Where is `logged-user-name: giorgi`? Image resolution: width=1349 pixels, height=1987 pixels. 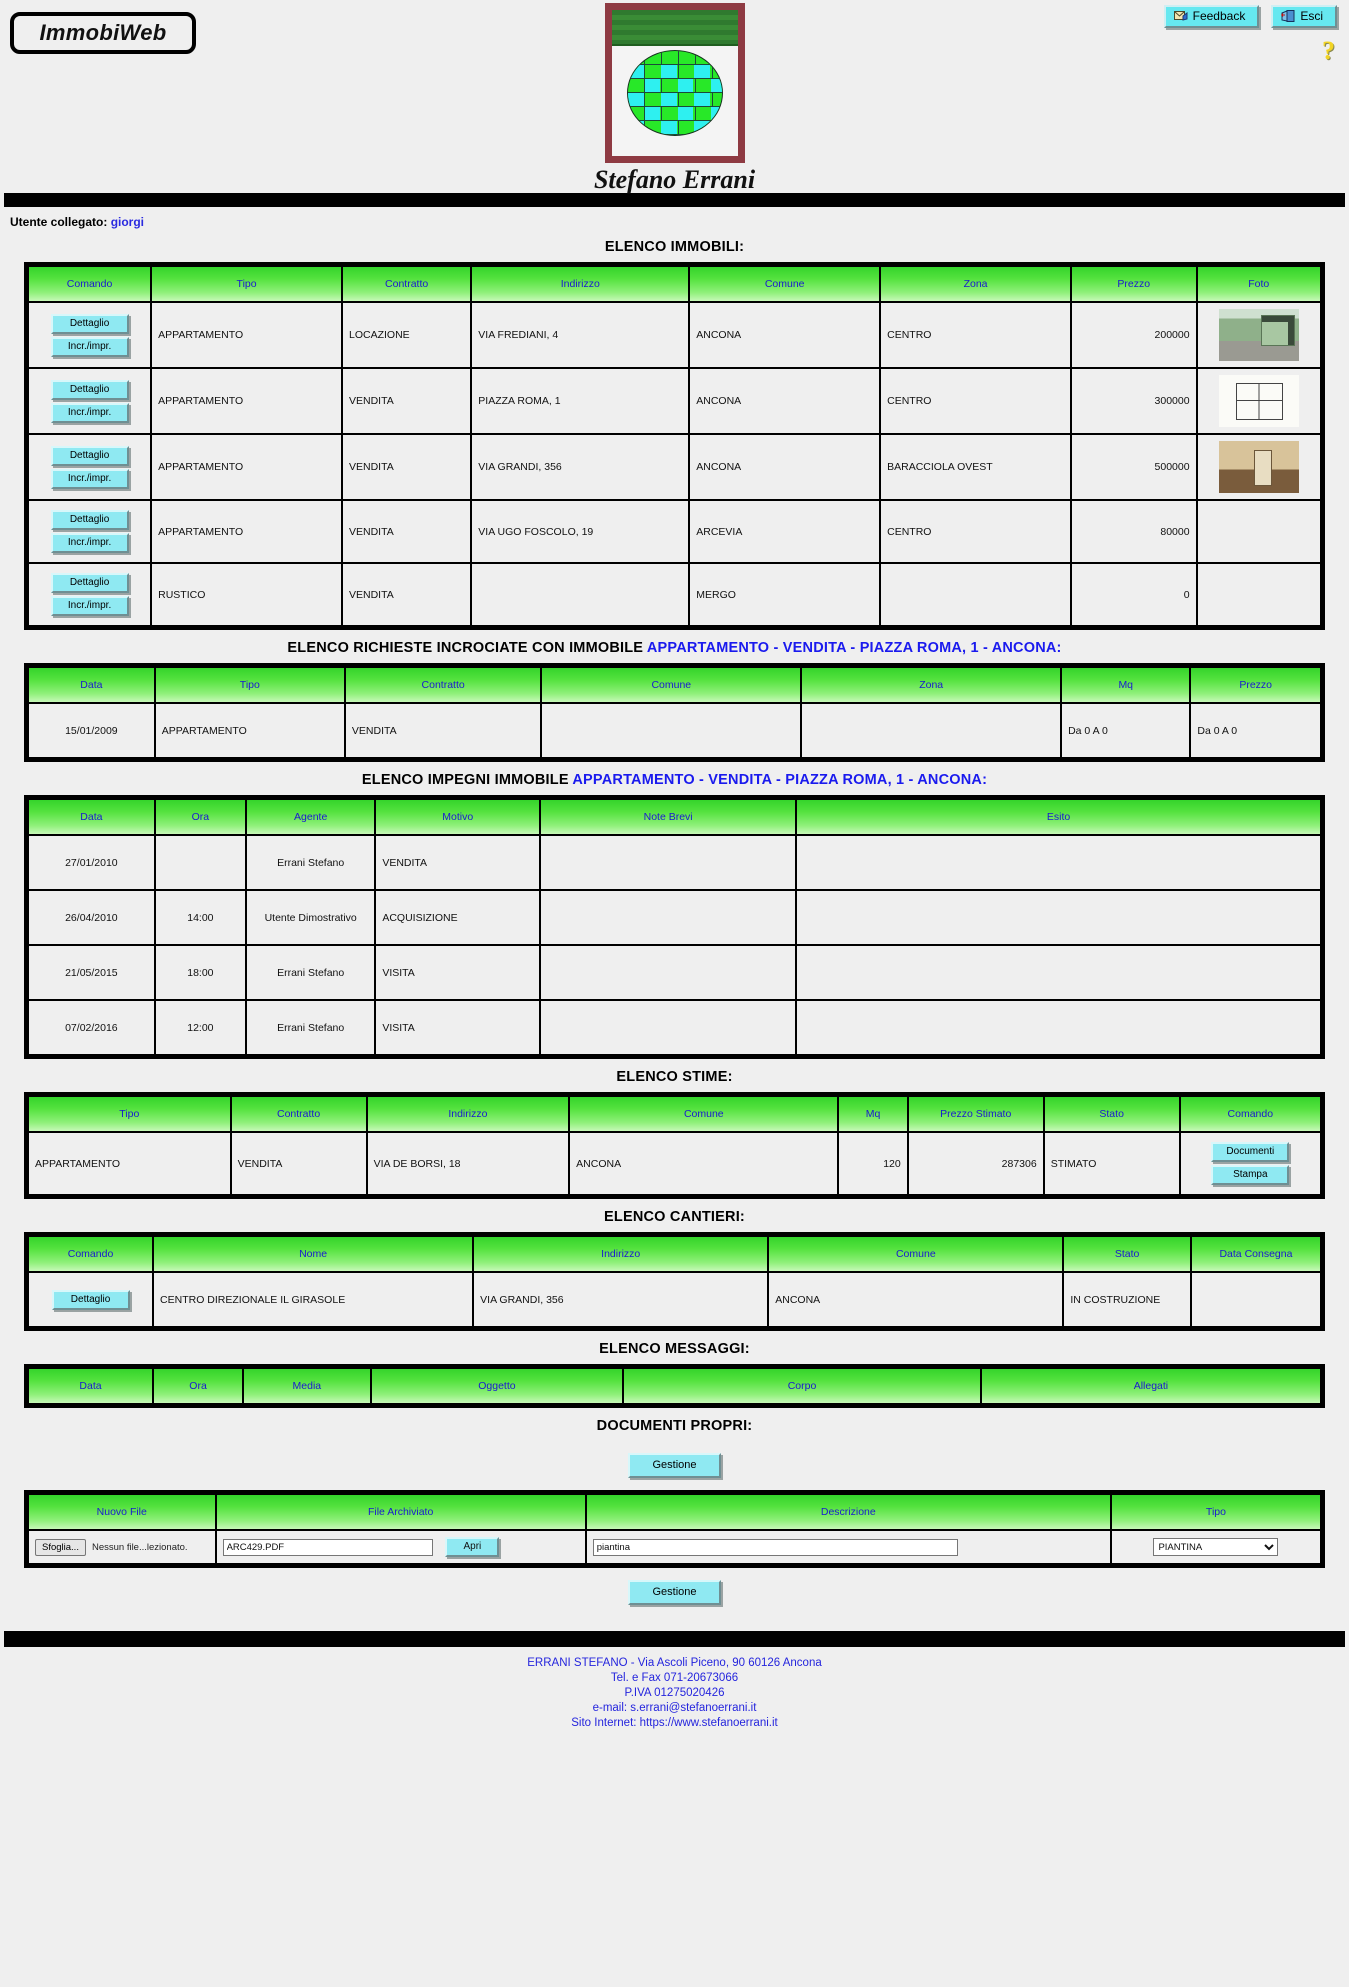
logged-user-name: giorgi is located at coordinates (127, 222).